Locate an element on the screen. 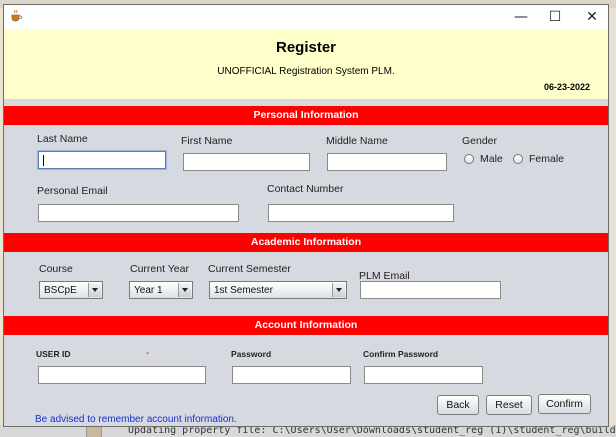  course-value: BSCpE is located at coordinates (60, 290).